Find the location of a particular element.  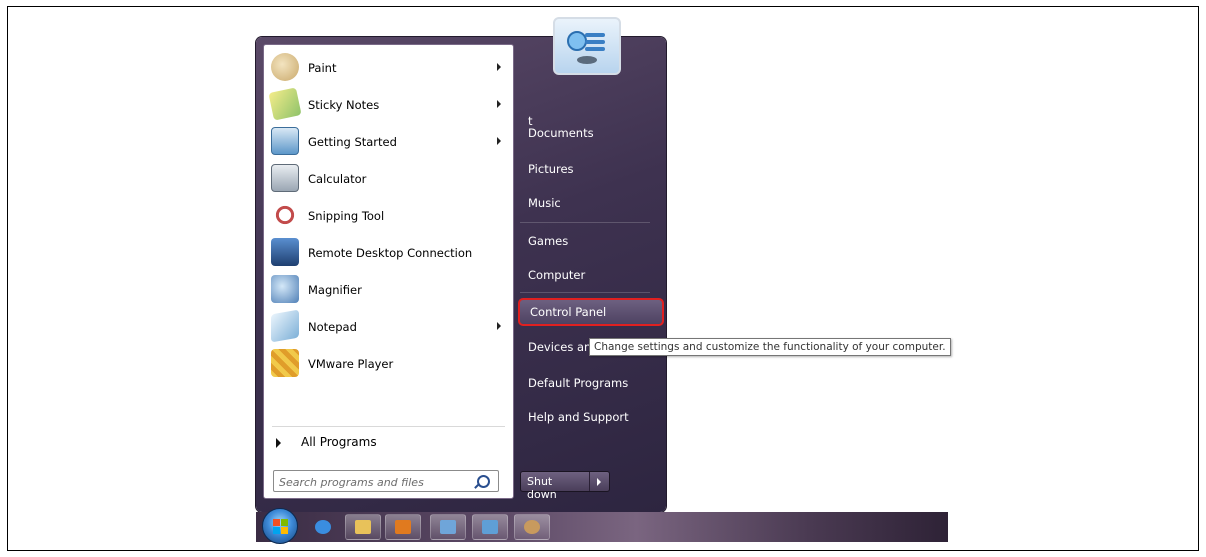

remote-desktop-taskbar-icon is located at coordinates (490, 527).